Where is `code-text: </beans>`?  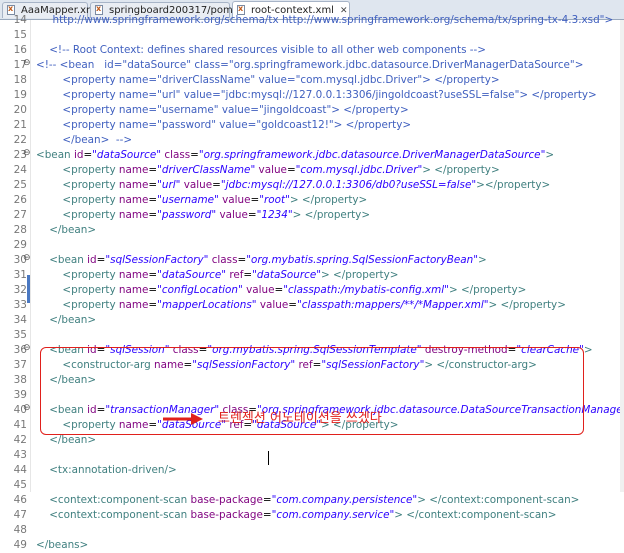
code-text: </beans> is located at coordinates (62, 545).